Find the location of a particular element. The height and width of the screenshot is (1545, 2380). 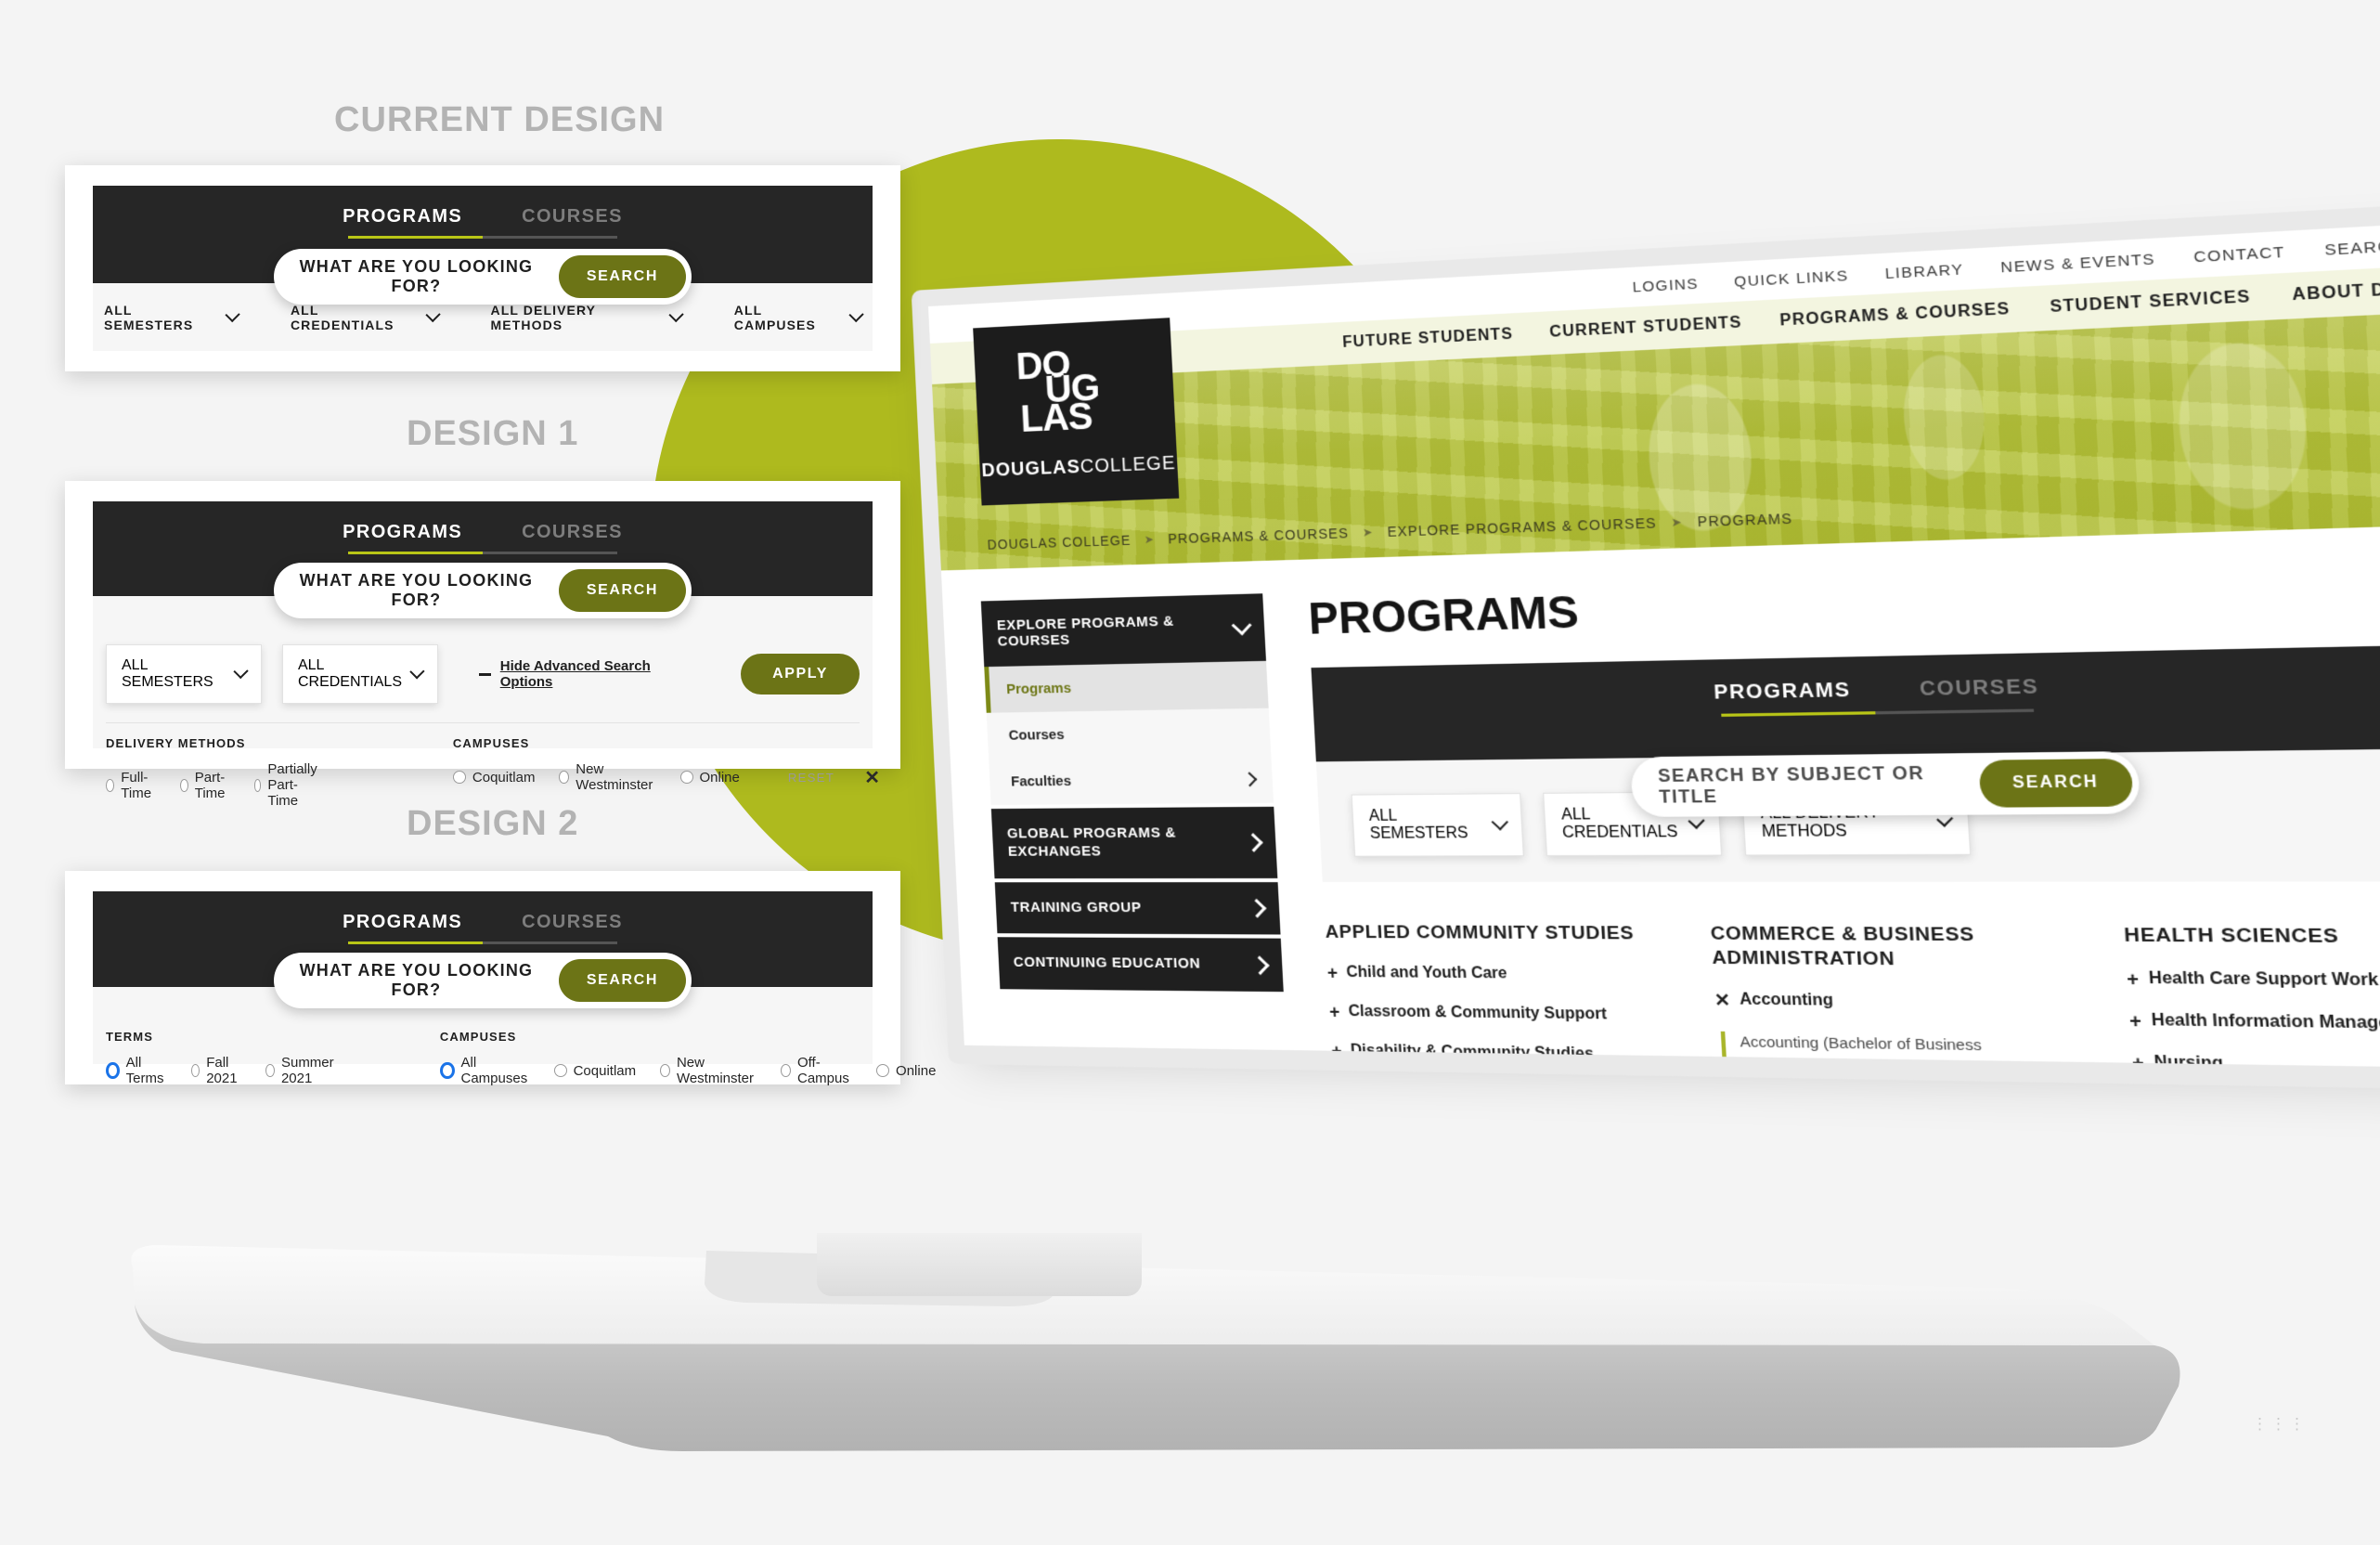

sidebar-item-global-programs: GLOBAL PROGRAMS & EXCHANGES is located at coordinates (1134, 842).